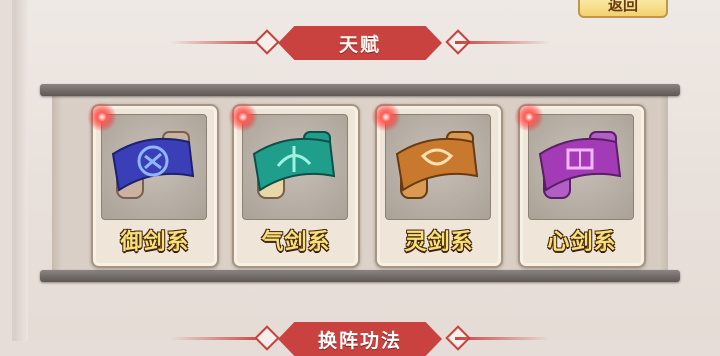  I want to click on talent-card-lingjian: 灵剑系, so click(437, 185).